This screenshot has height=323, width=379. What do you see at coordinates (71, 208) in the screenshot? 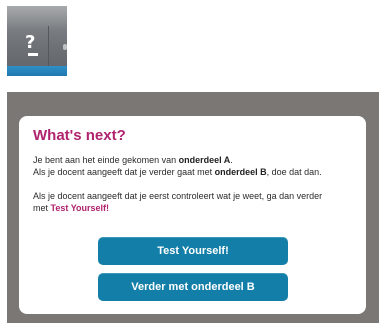
I see `dialog-text-line-4: met Test Yourself!` at bounding box center [71, 208].